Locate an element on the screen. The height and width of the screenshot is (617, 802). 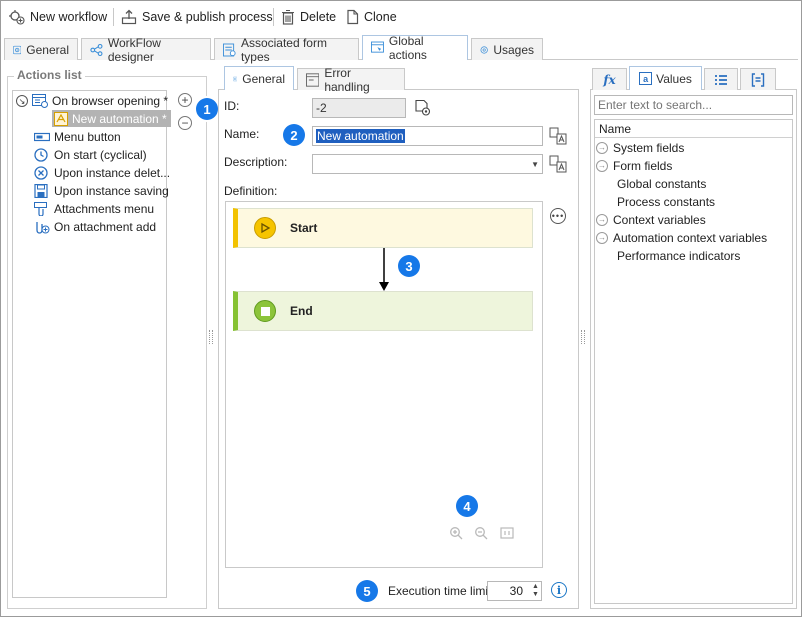
variables-search-input is located at coordinates (693, 105).